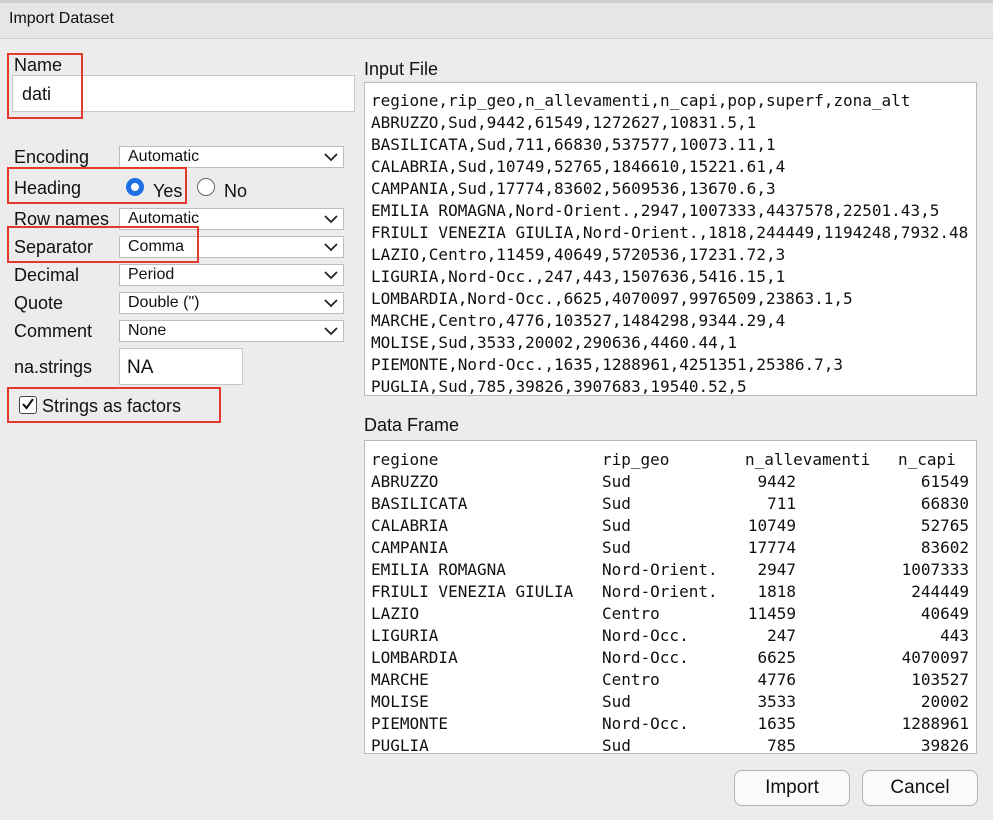 This screenshot has width=993, height=820. I want to click on cell-n-capi: 1288961, so click(935, 723).